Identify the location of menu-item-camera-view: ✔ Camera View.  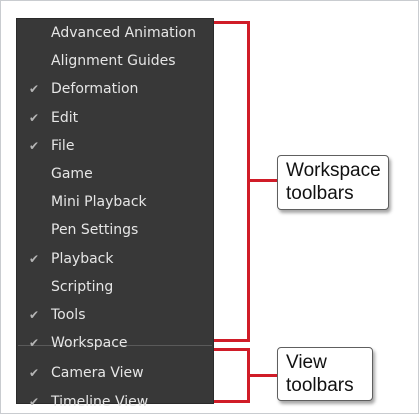
(115, 373).